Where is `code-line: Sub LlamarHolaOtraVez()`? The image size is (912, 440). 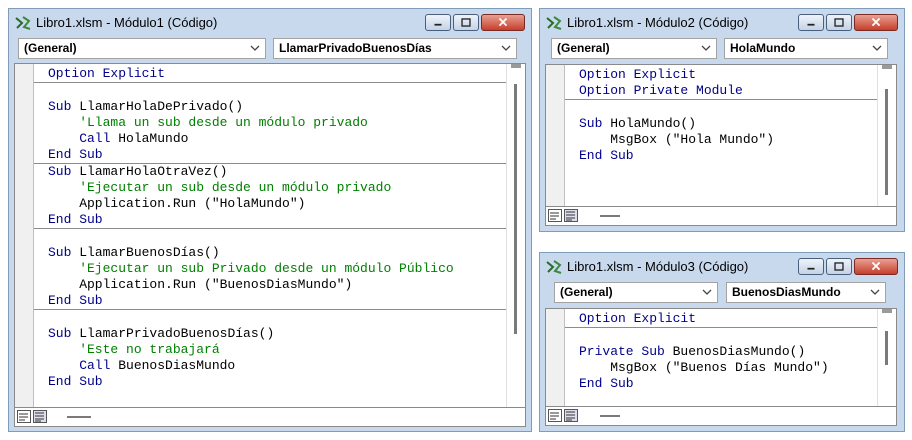 code-line: Sub LlamarHolaOtraVez() is located at coordinates (270, 172).